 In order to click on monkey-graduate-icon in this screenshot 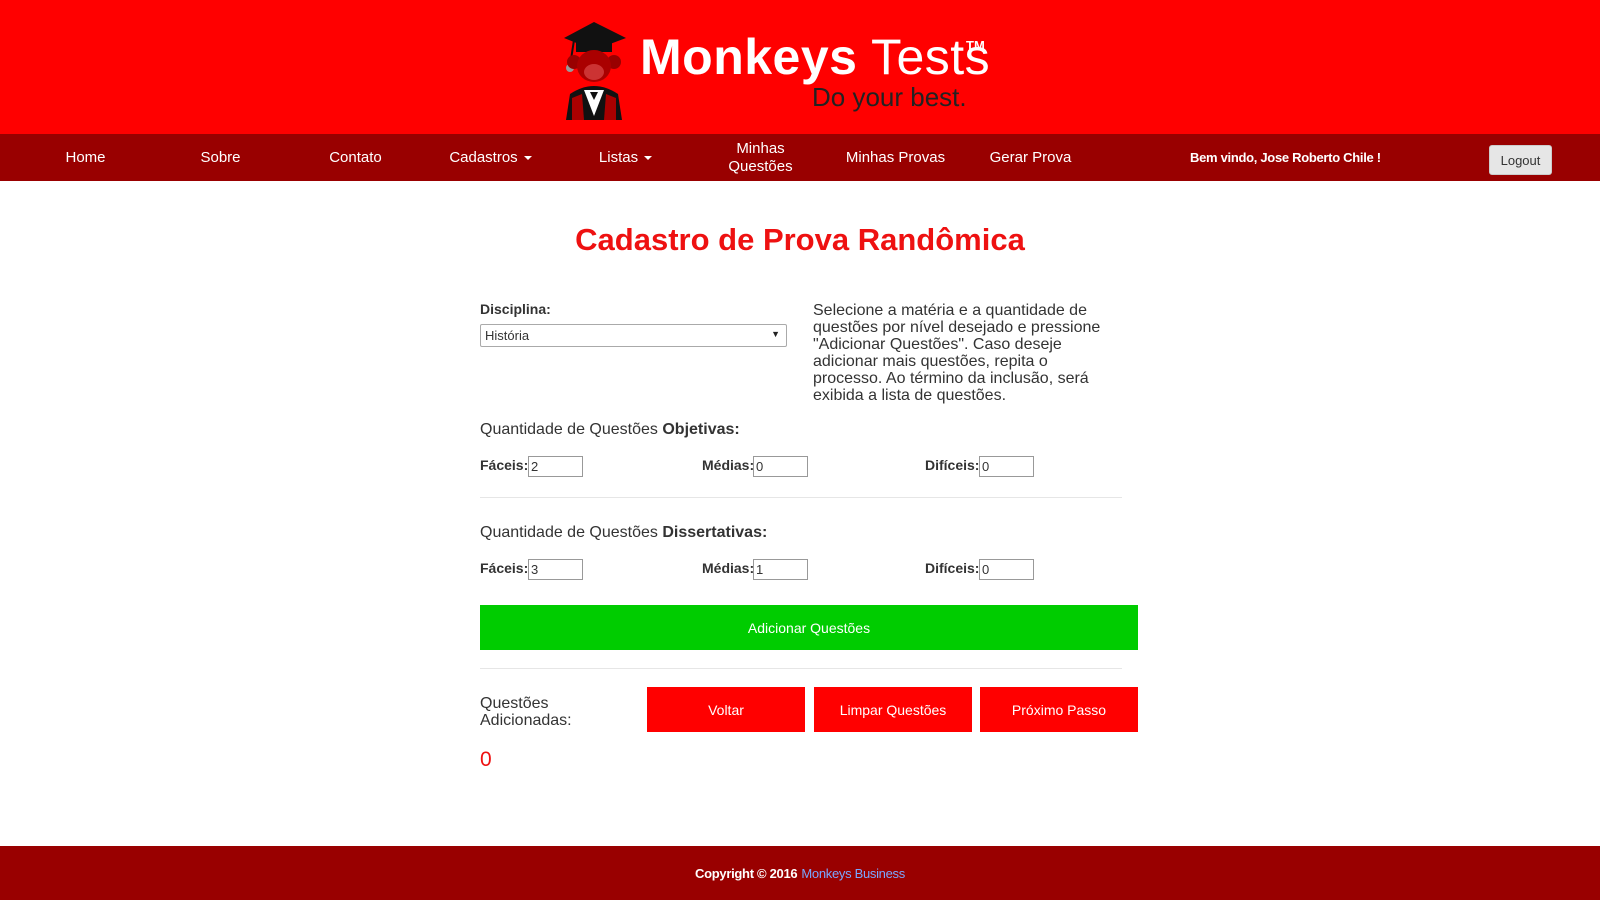, I will do `click(595, 71)`.